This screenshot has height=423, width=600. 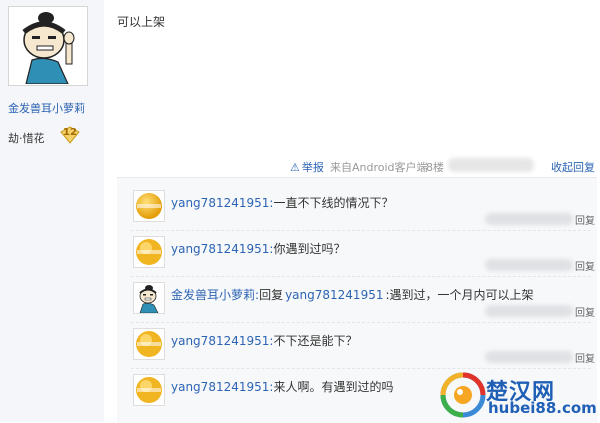 What do you see at coordinates (315, 341) in the screenshot?
I see `reply-text: 不下还是能下？` at bounding box center [315, 341].